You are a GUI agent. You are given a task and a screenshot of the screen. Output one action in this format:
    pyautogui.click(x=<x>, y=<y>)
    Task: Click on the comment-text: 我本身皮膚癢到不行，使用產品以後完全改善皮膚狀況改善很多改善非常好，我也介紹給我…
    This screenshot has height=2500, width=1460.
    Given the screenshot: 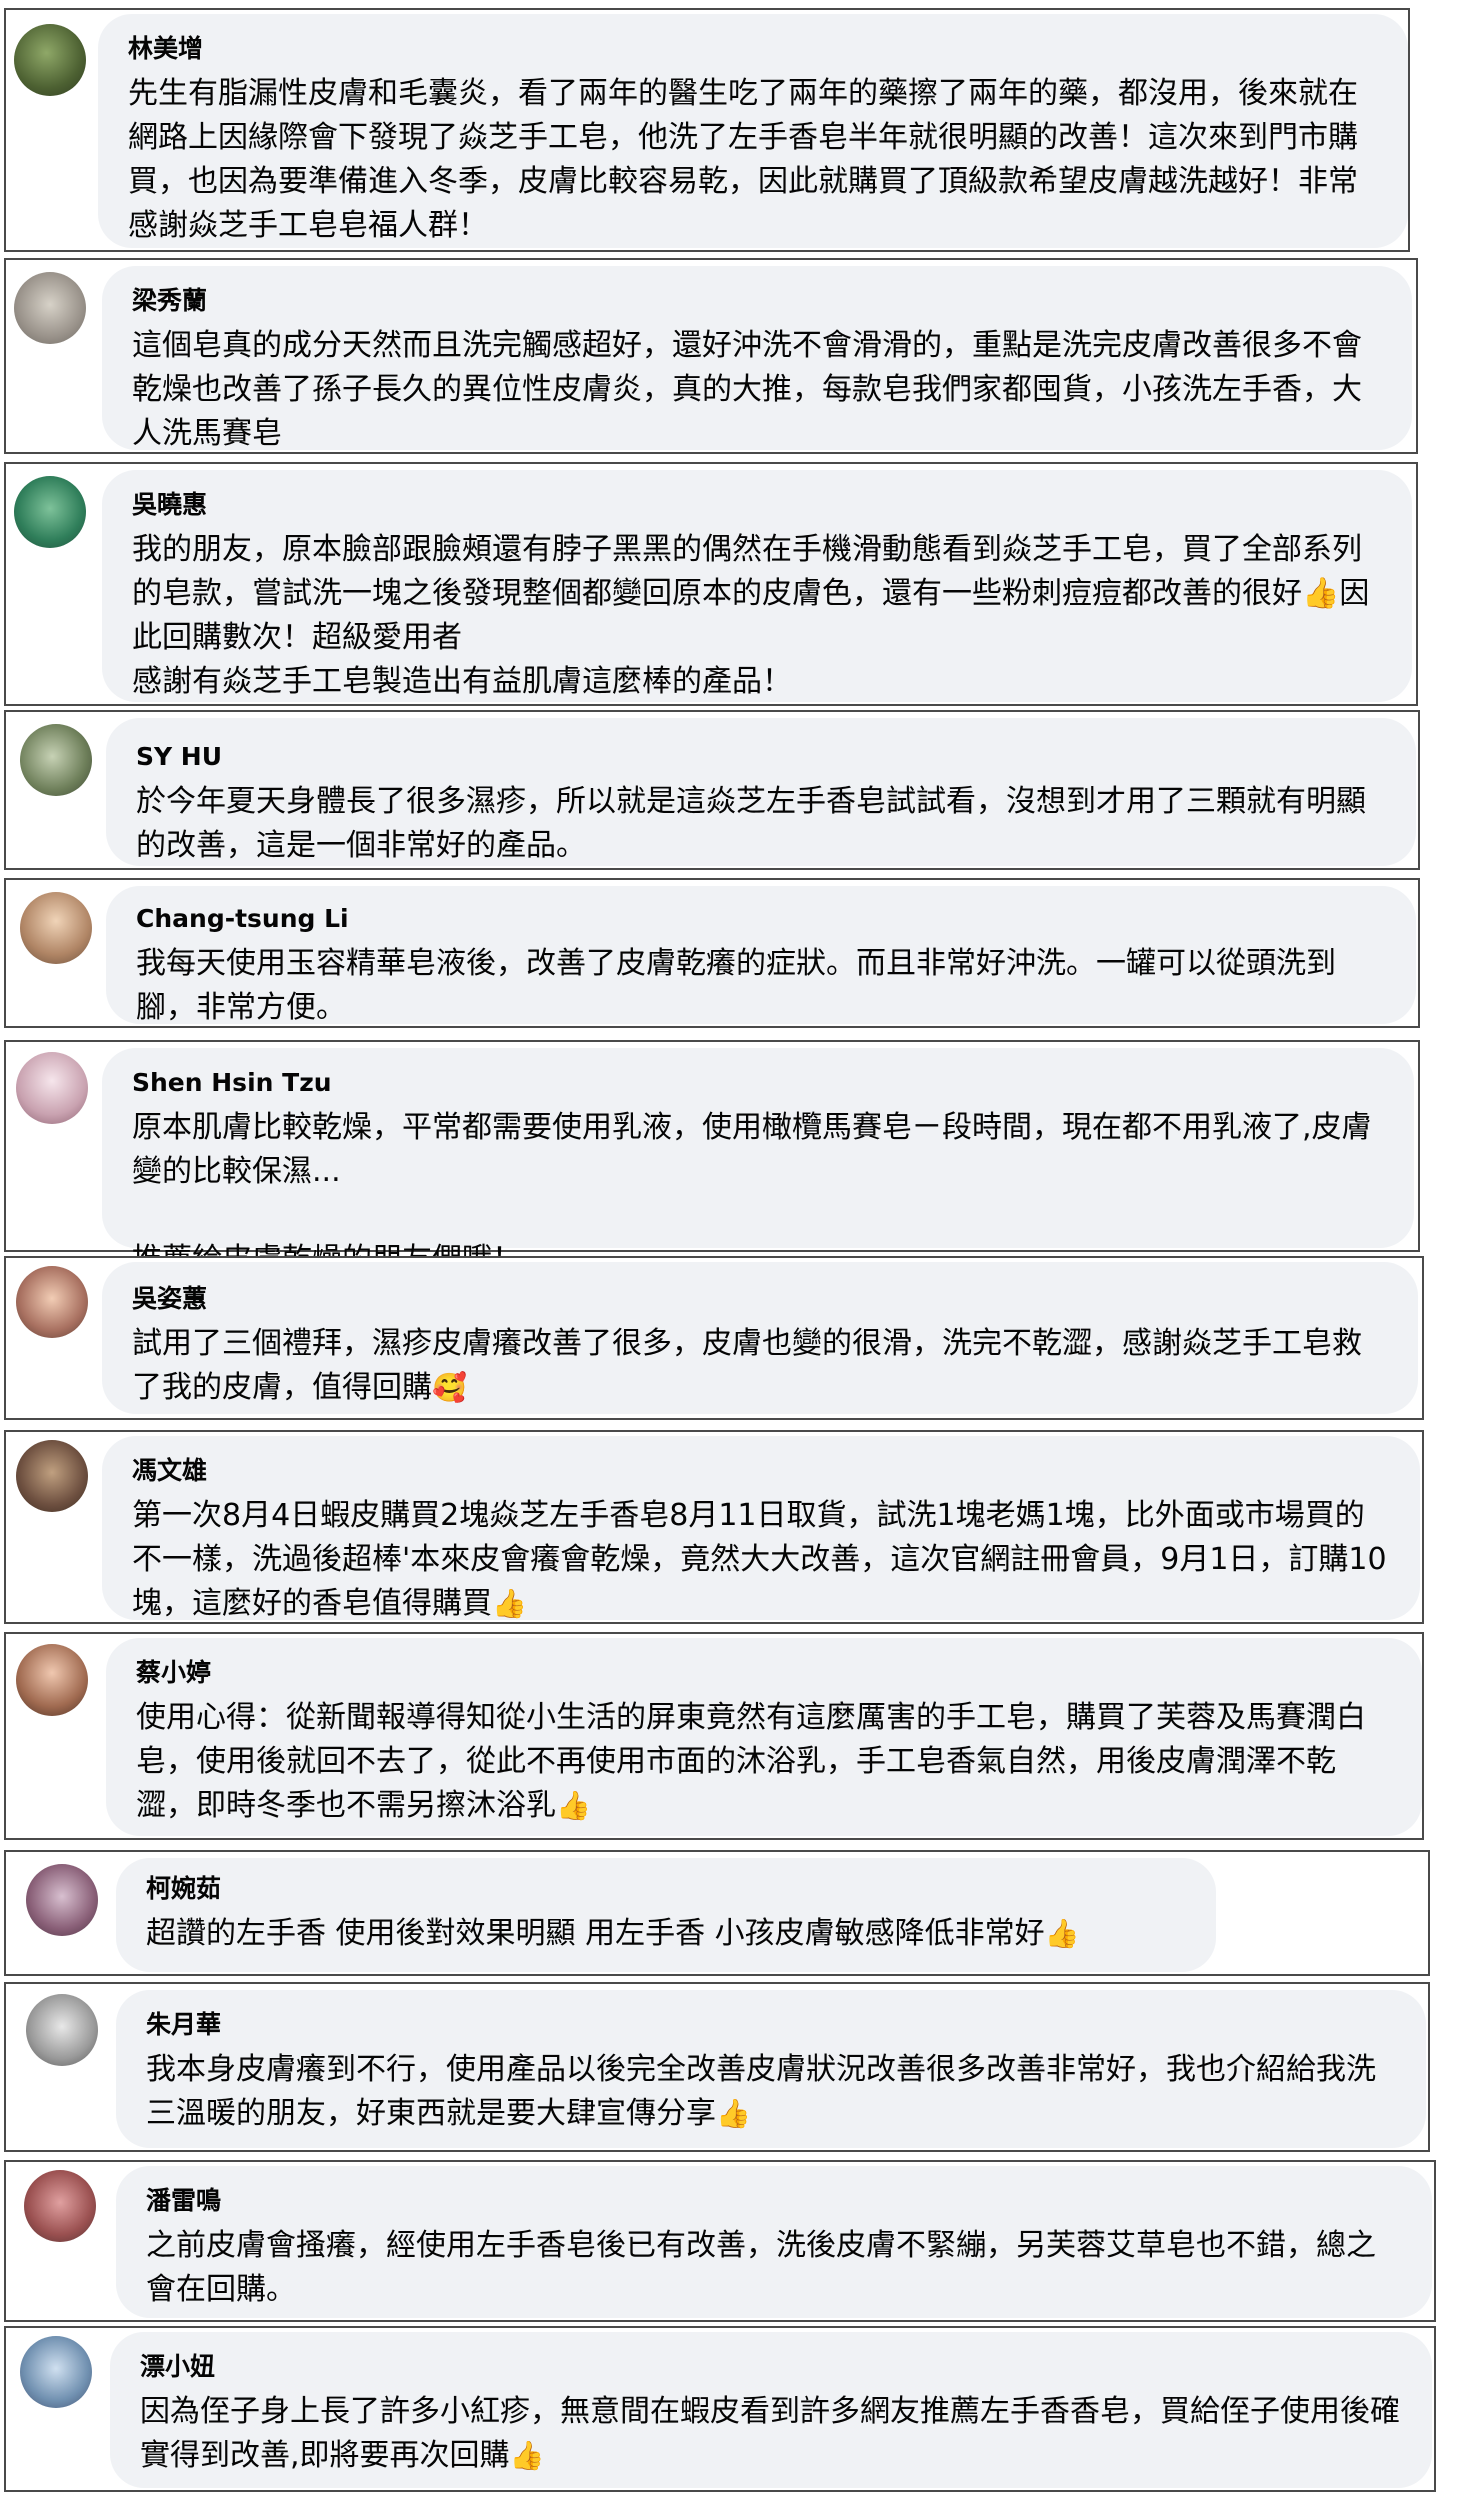 What is the action you would take?
    pyautogui.click(x=772, y=2092)
    